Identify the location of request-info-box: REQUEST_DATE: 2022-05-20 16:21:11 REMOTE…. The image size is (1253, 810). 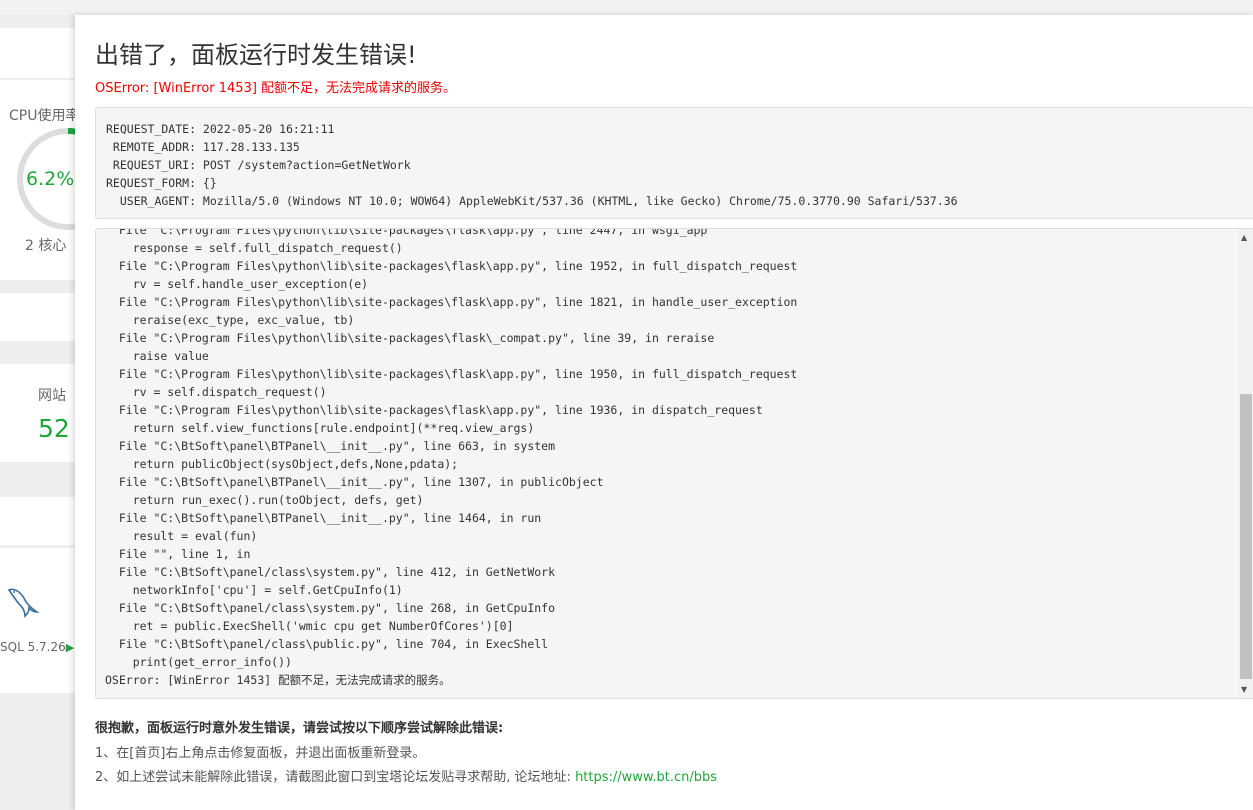
(674, 163).